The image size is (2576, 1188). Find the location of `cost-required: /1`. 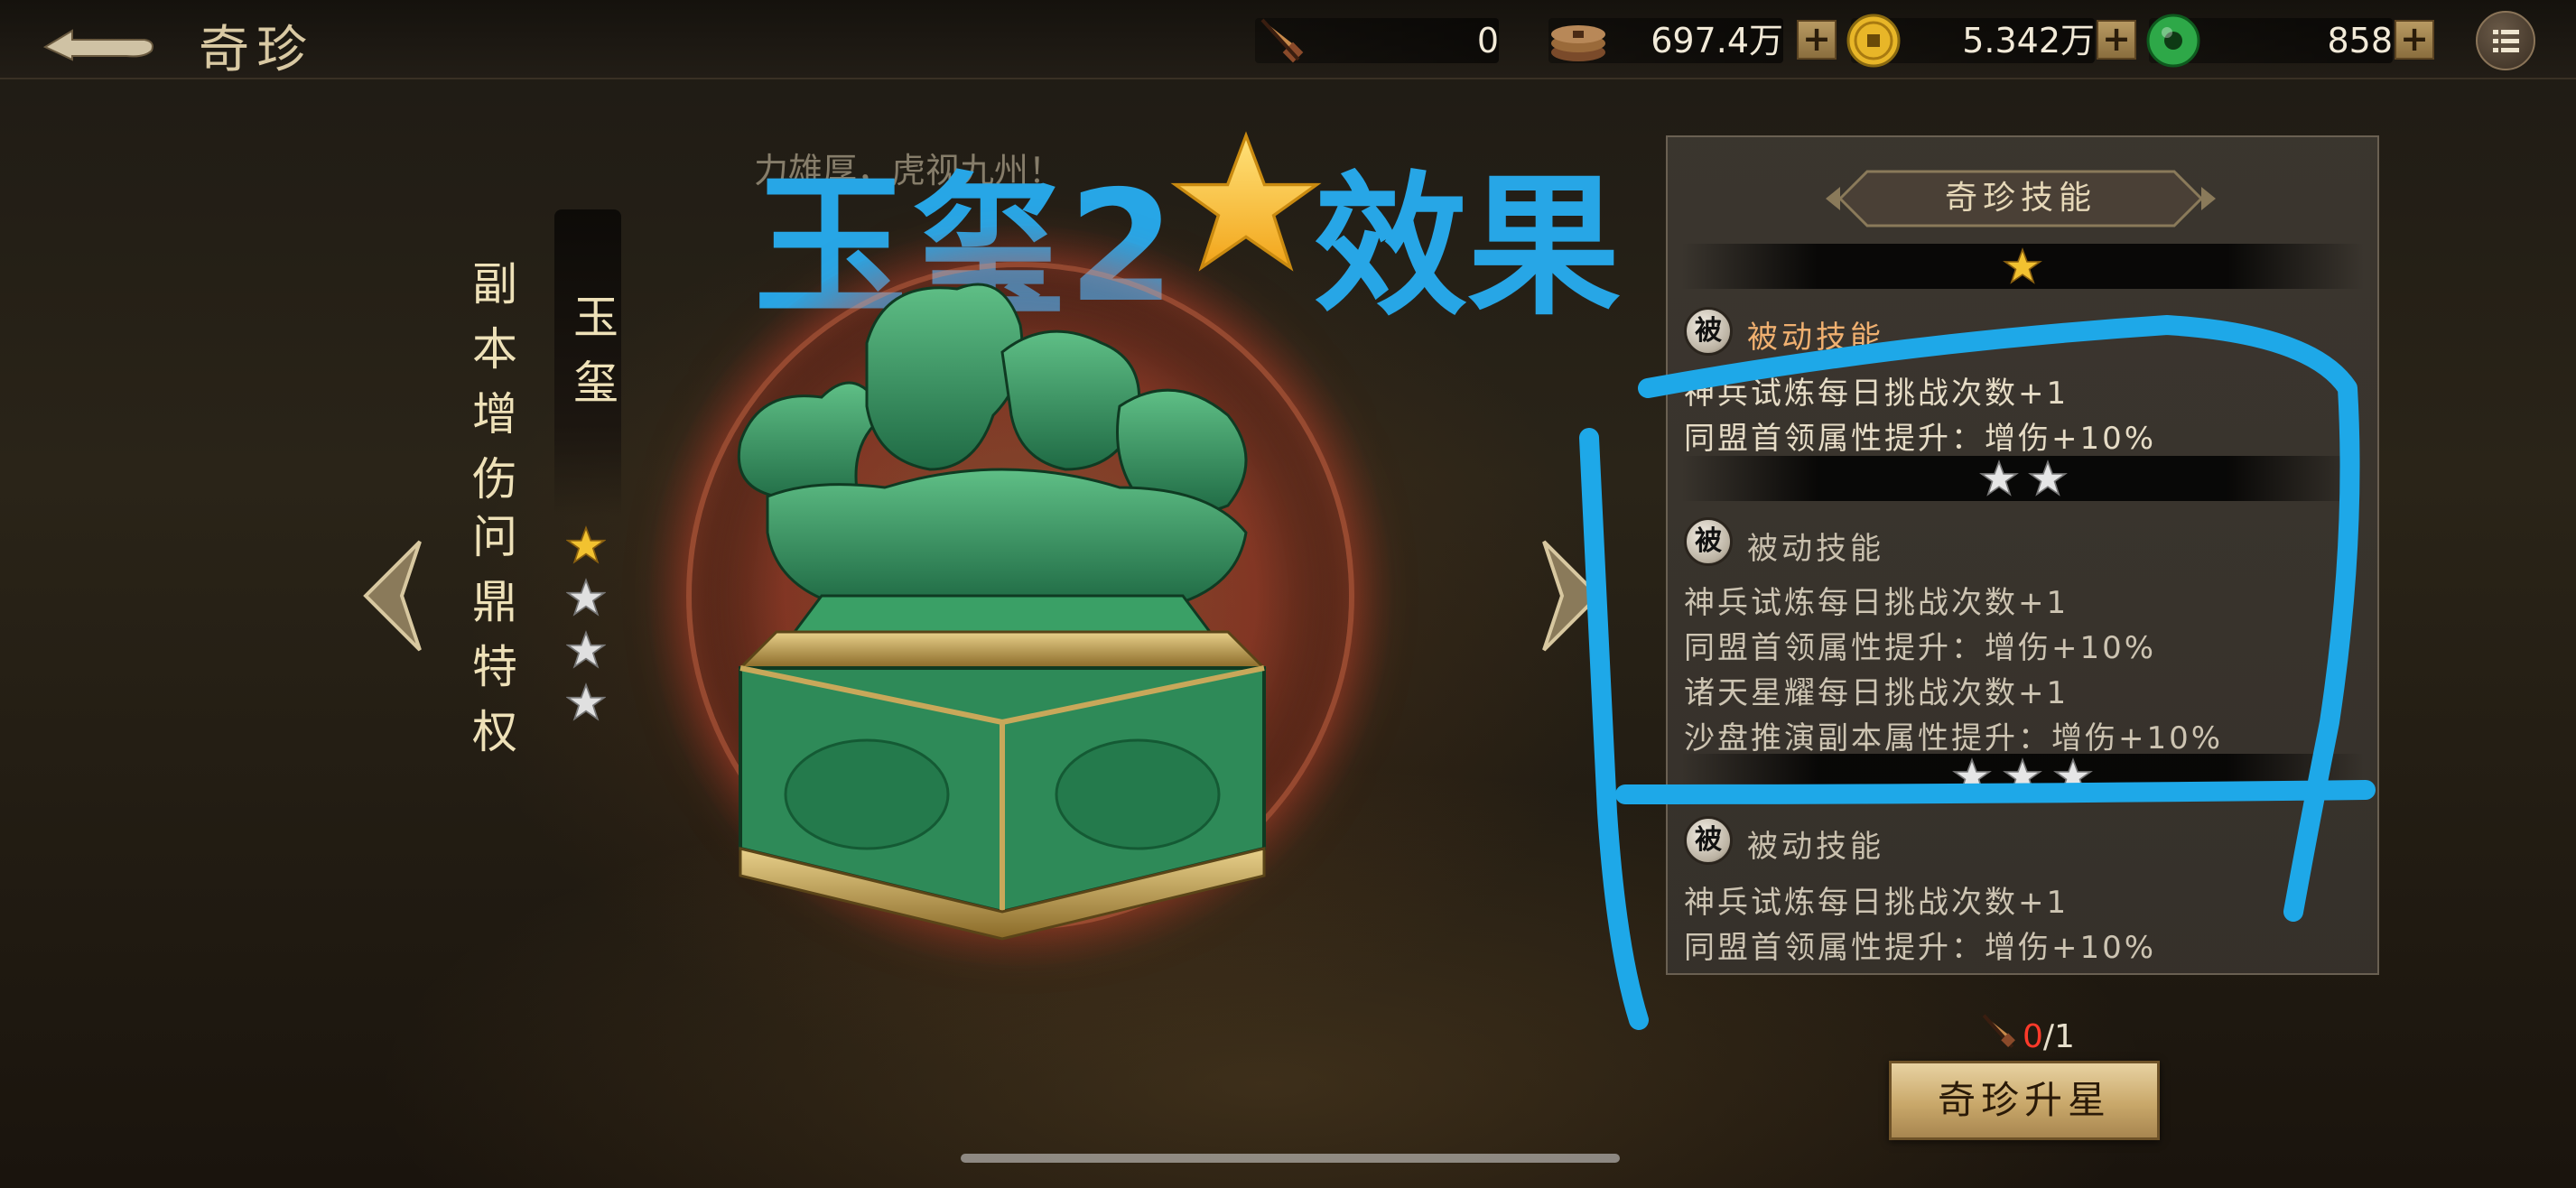

cost-required: /1 is located at coordinates (2058, 1036).